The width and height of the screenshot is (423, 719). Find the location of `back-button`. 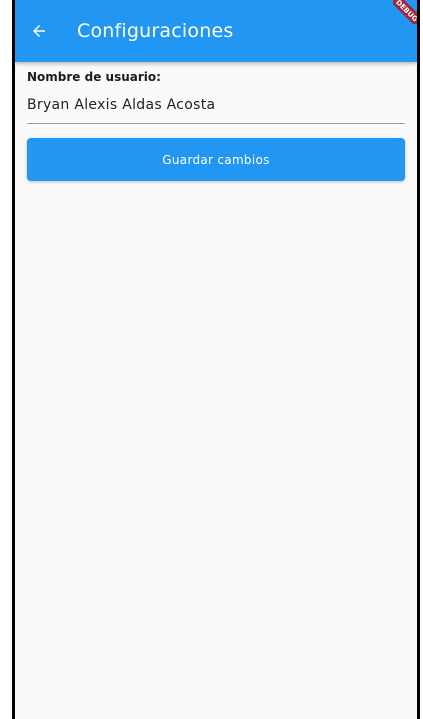

back-button is located at coordinates (39, 31).